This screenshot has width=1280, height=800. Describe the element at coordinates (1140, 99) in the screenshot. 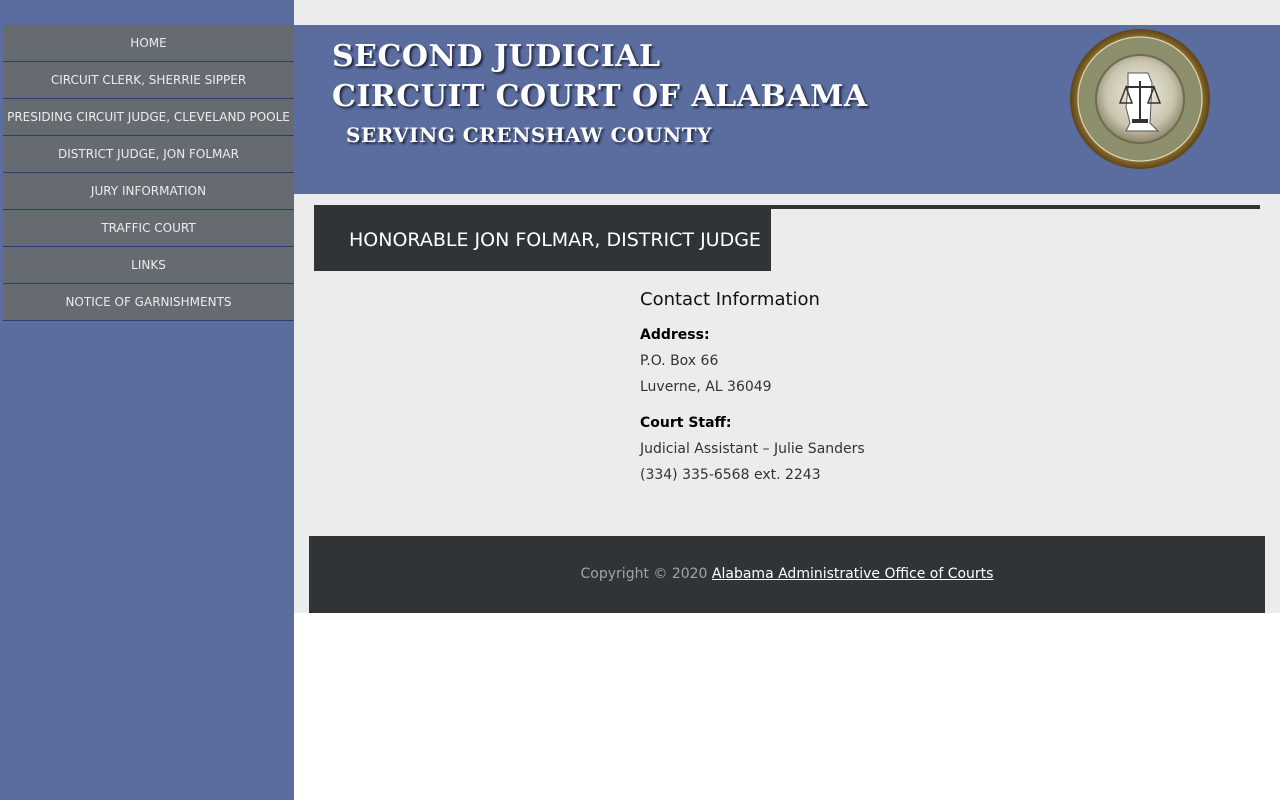

I see `alabama-judicial-seal-icon` at that location.